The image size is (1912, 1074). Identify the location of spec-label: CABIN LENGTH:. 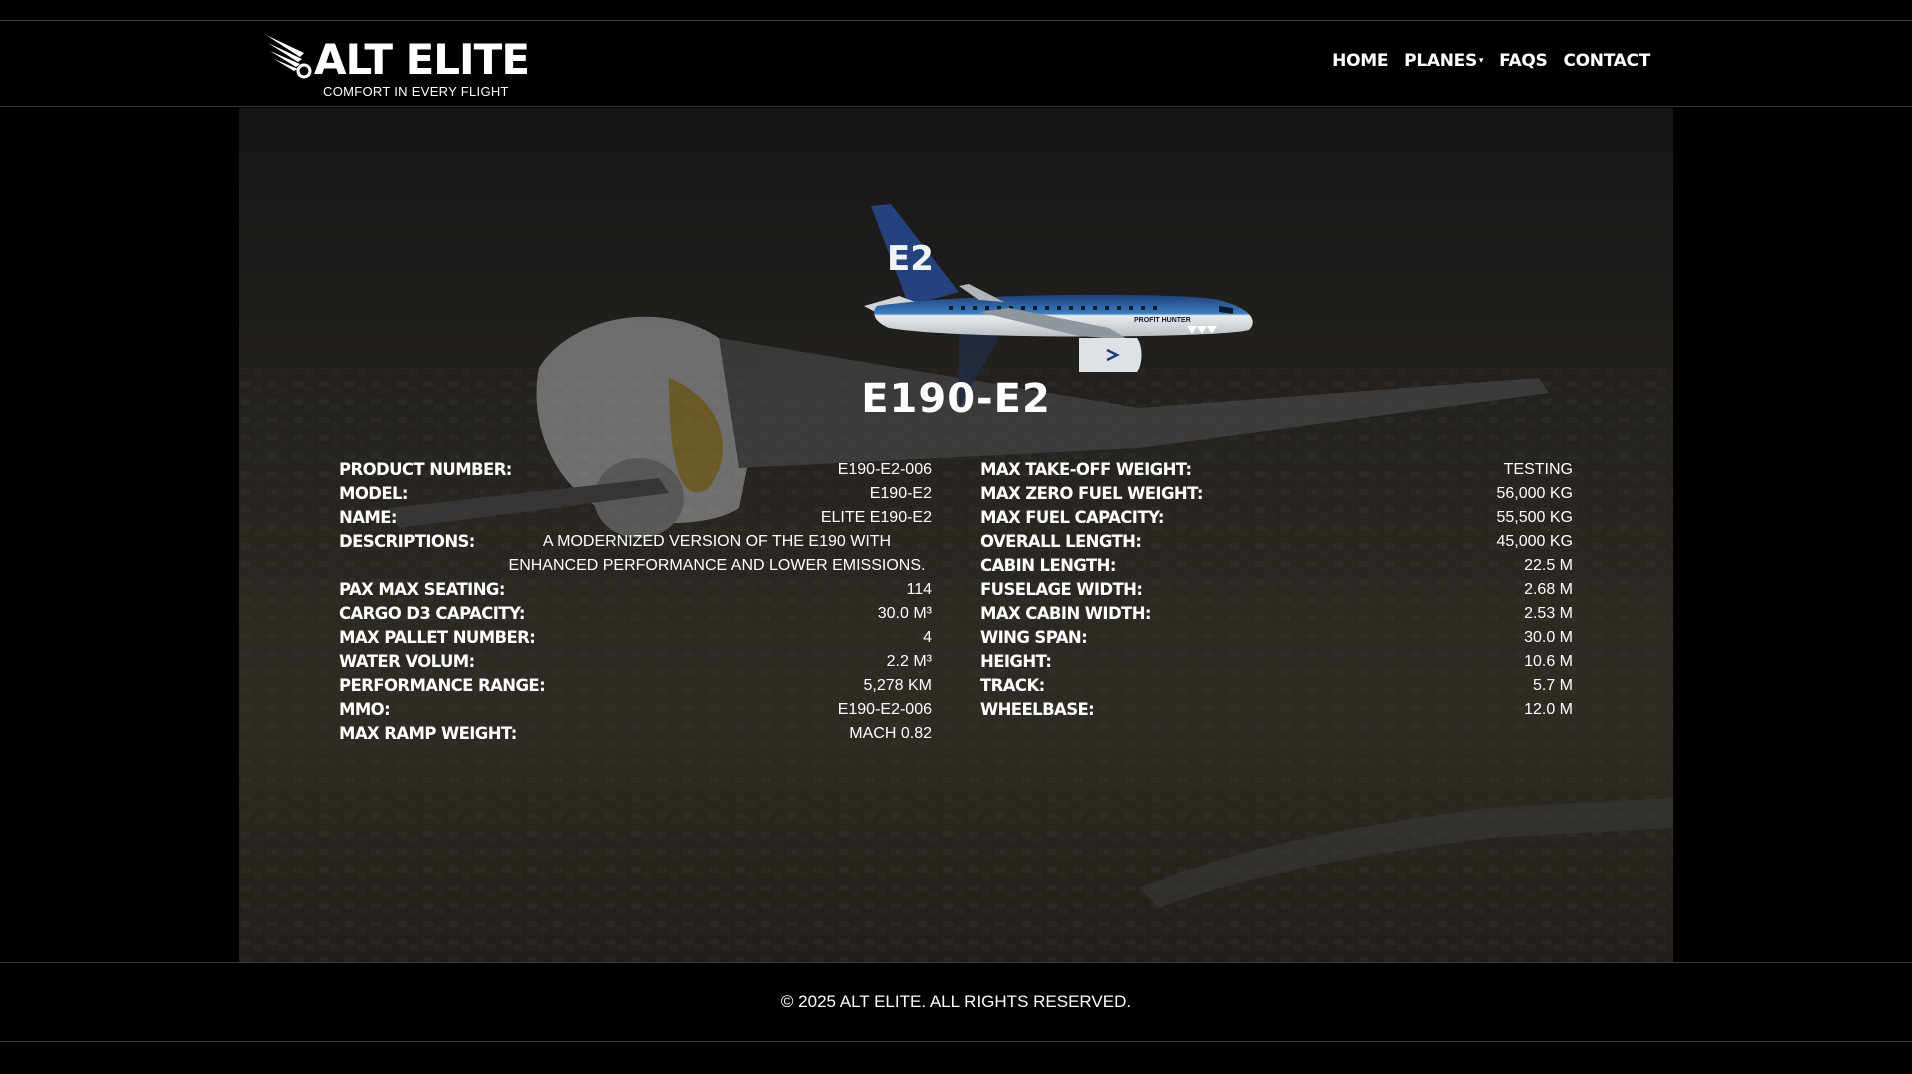
(1048, 565).